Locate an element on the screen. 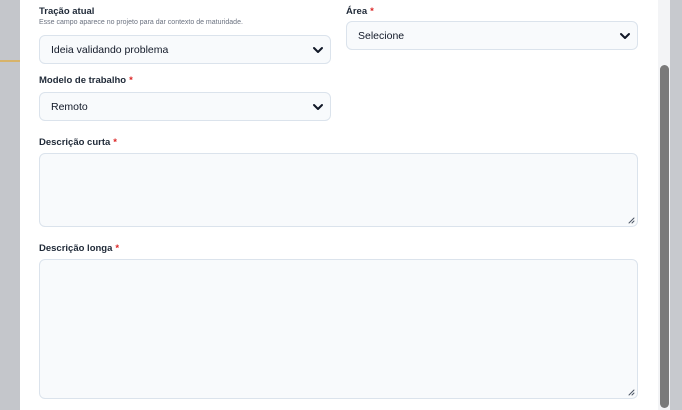  descricao-curta-field: Descrição curta * is located at coordinates (78, 143).